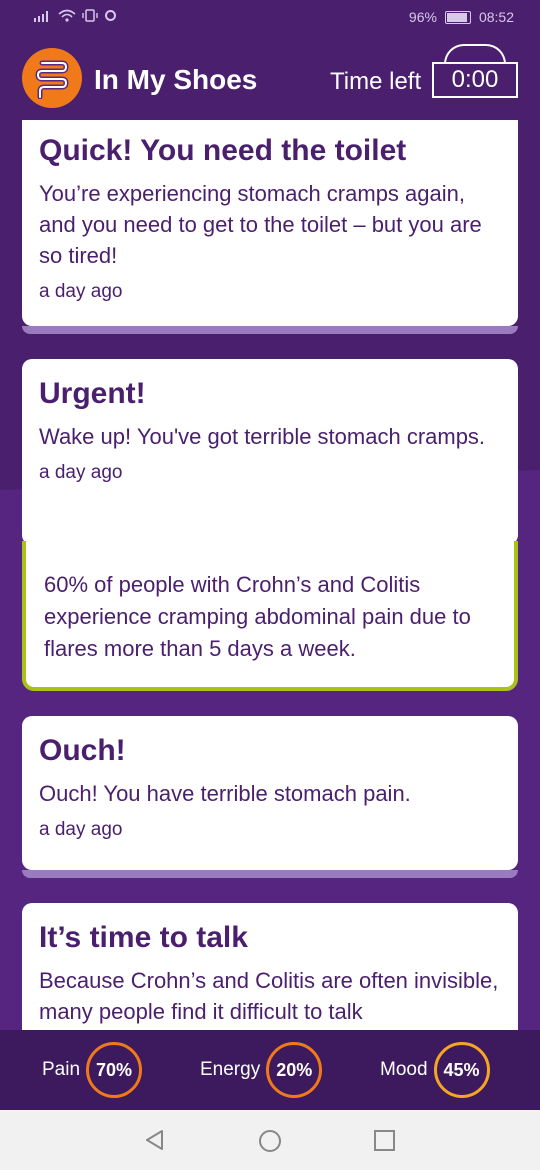 The width and height of the screenshot is (540, 1170). What do you see at coordinates (475, 80) in the screenshot?
I see `timer-display: 0:00` at bounding box center [475, 80].